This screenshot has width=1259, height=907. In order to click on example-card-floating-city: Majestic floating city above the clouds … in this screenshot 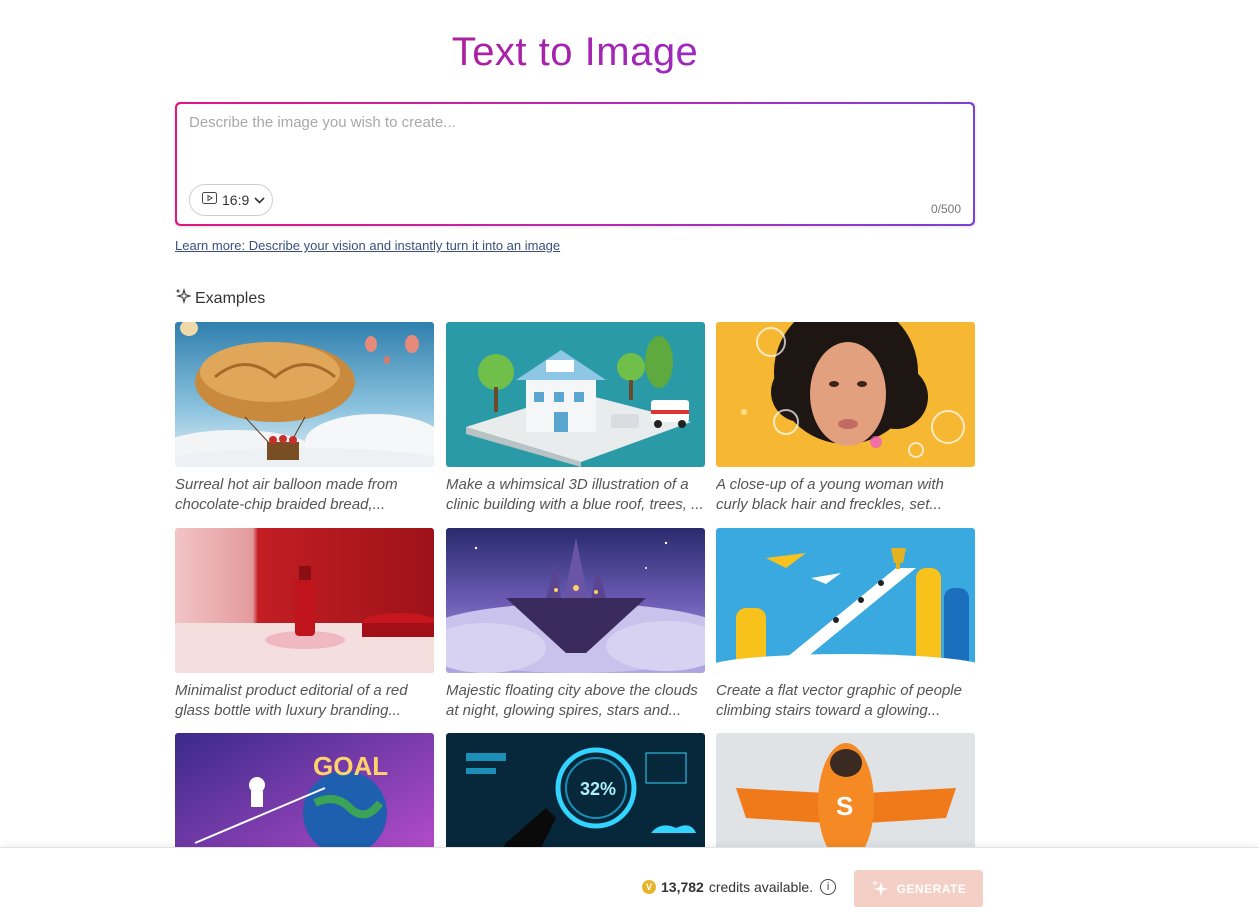, I will do `click(575, 624)`.